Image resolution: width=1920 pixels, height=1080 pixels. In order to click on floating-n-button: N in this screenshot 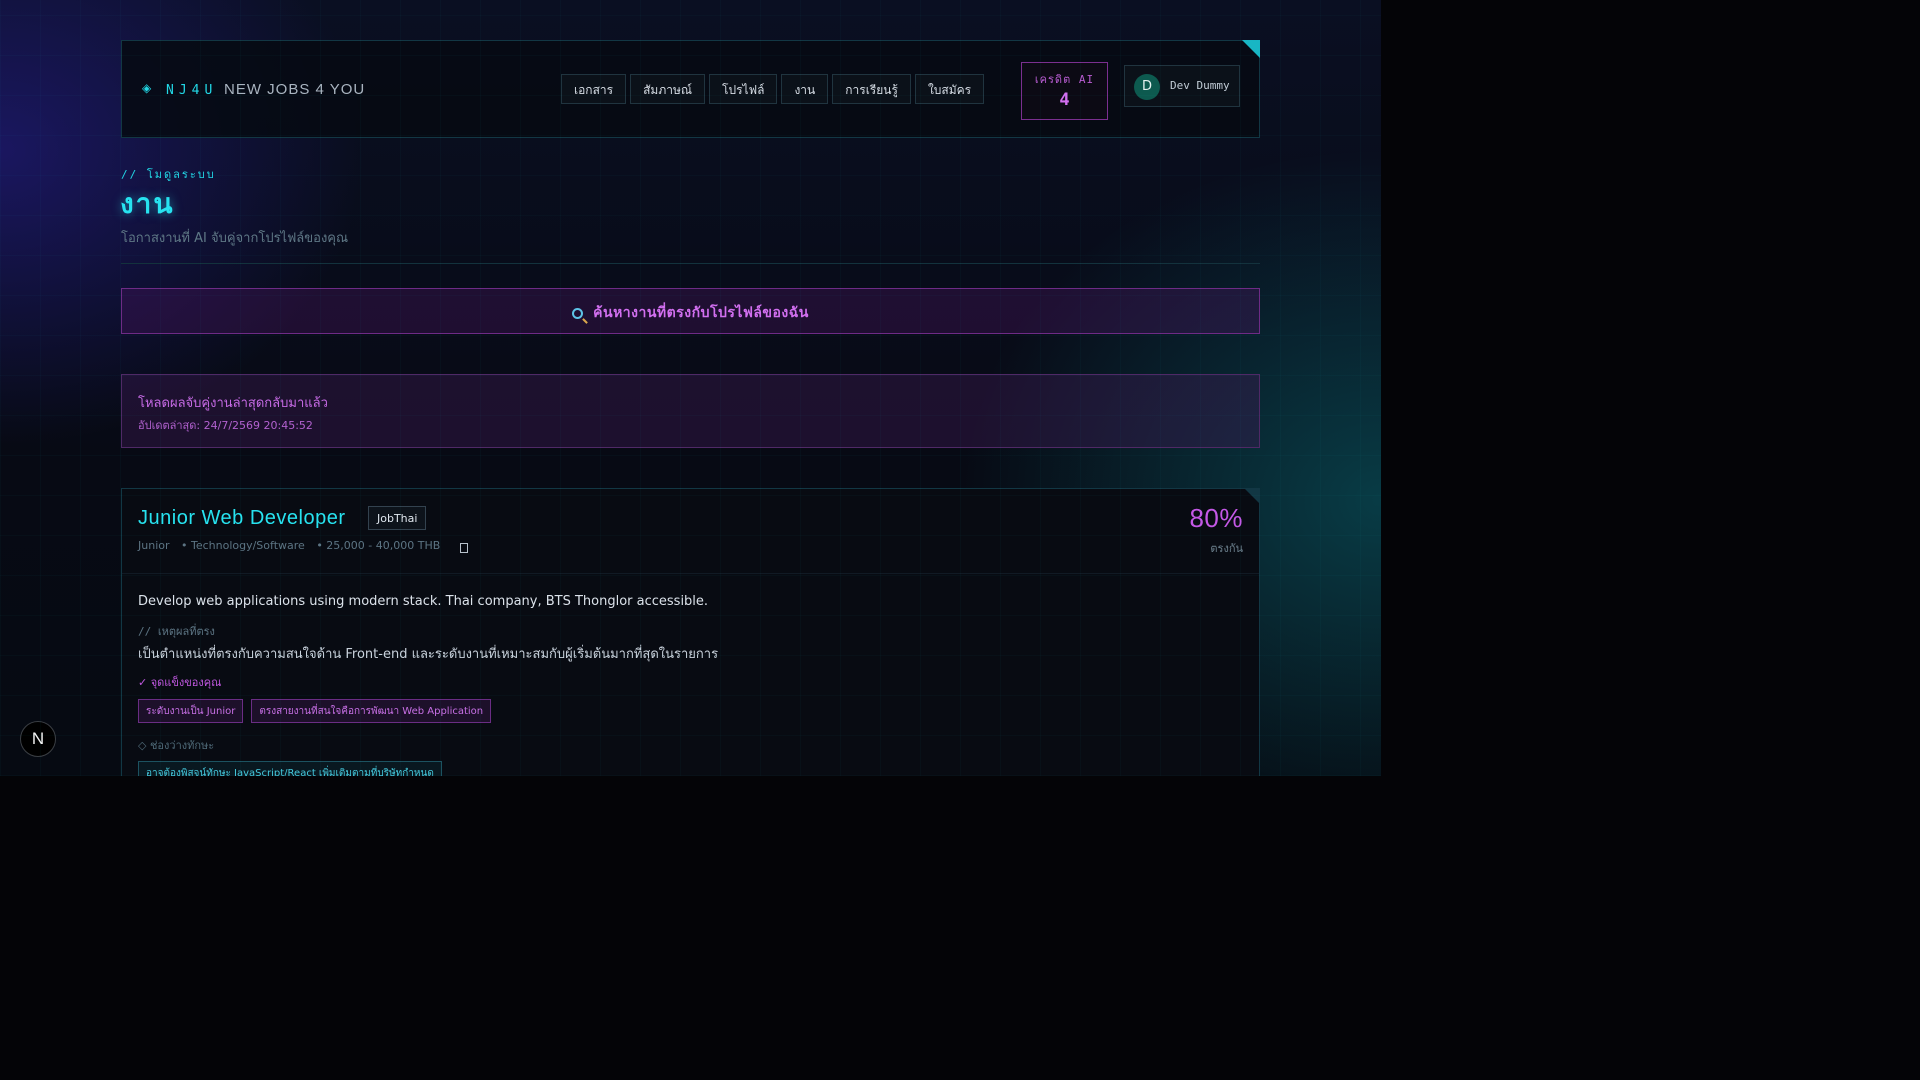, I will do `click(38, 739)`.